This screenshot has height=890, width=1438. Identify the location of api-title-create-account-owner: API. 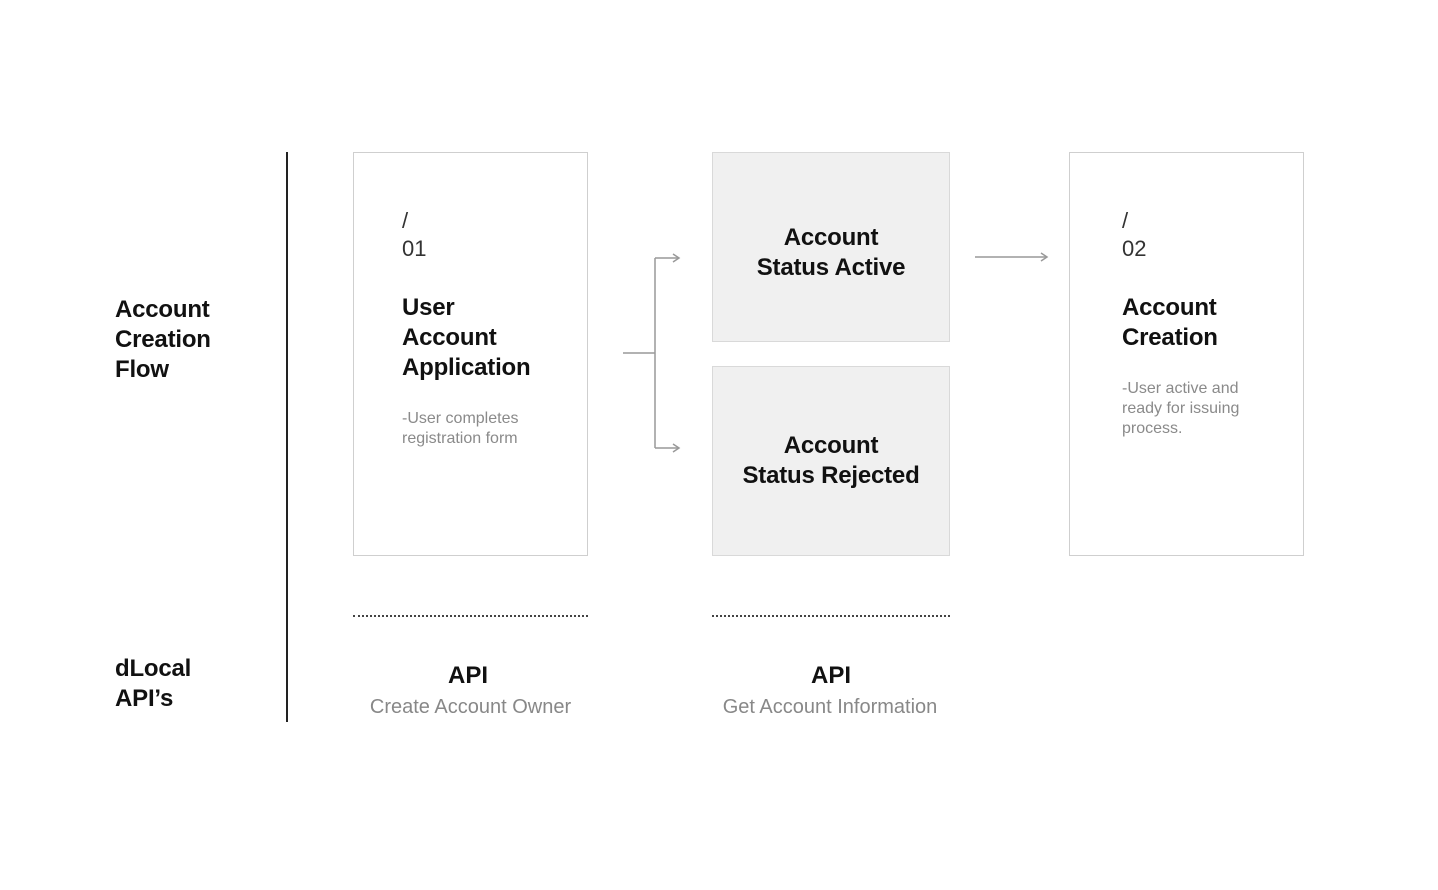
(467, 675).